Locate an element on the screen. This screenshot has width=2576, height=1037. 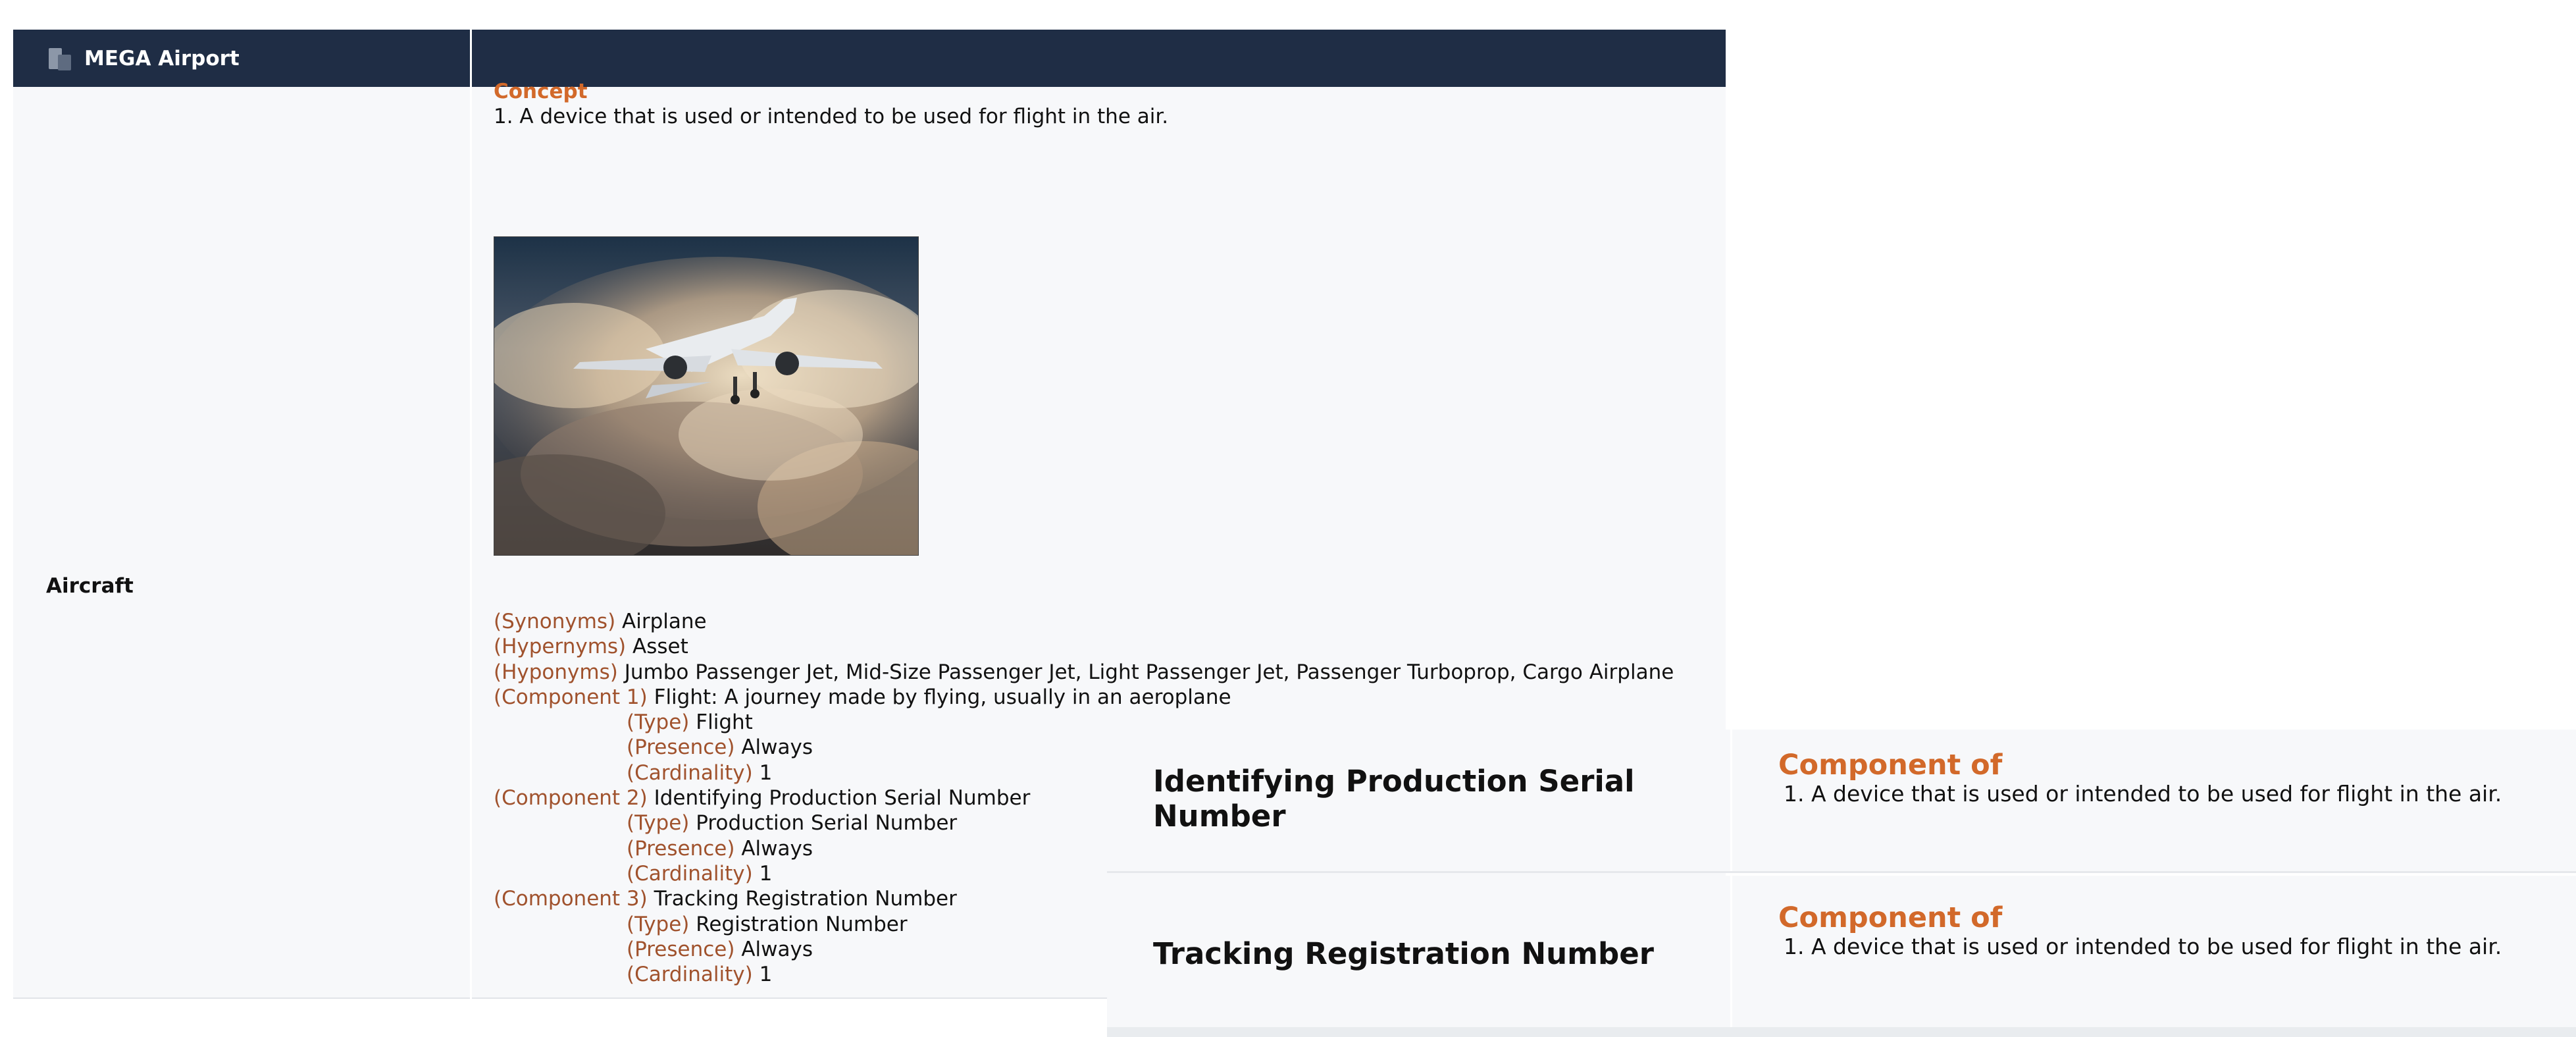
synonyms-value: Airplane is located at coordinates (664, 621).